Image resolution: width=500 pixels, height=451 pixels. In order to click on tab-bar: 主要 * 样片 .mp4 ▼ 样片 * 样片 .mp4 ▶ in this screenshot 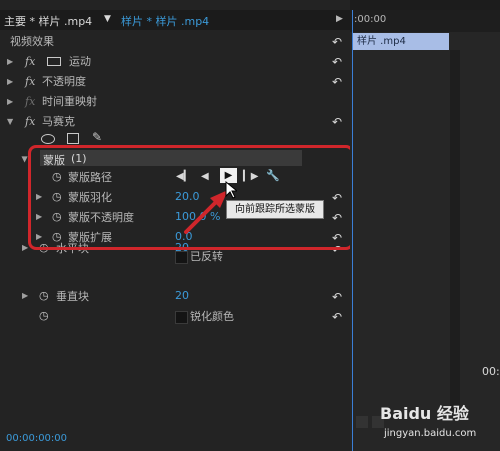, I will do `click(175, 20)`.